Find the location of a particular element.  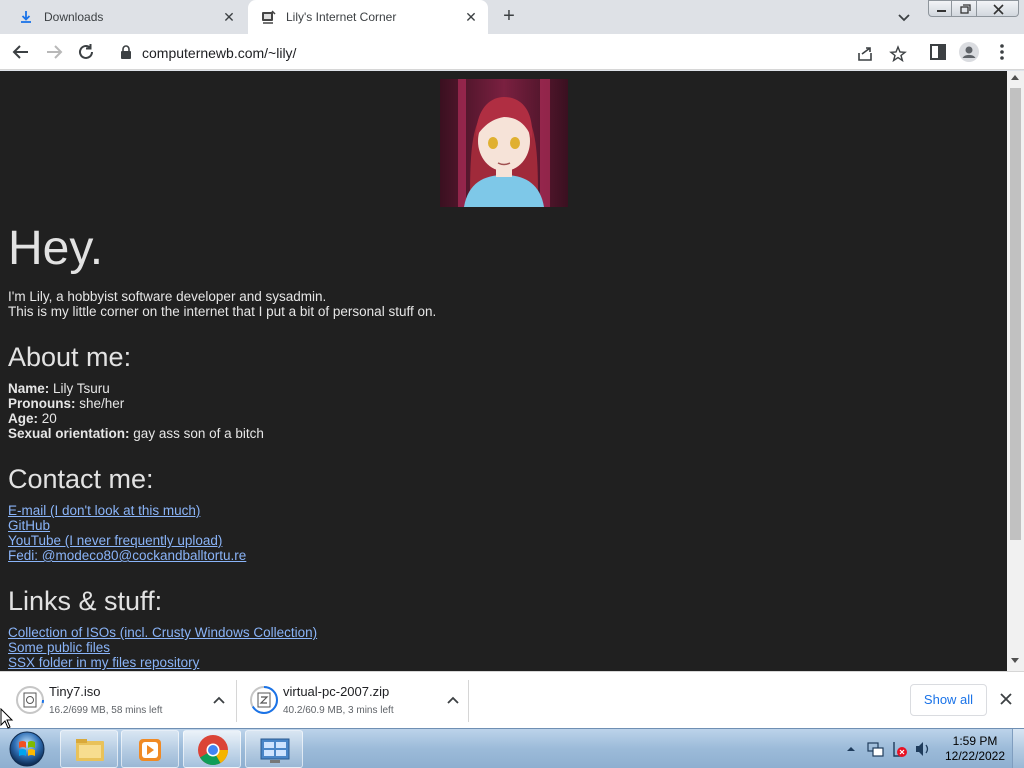

taskbar-control-panel is located at coordinates (274, 749).